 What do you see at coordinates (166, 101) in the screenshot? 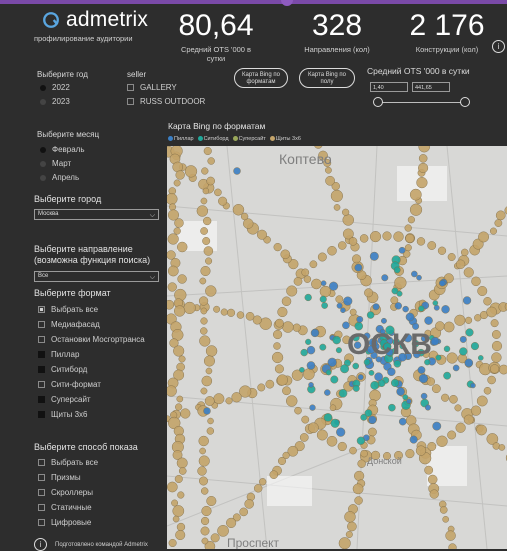
I see `seller-option-russ-outdoor: RUSS OUTDOOR` at bounding box center [166, 101].